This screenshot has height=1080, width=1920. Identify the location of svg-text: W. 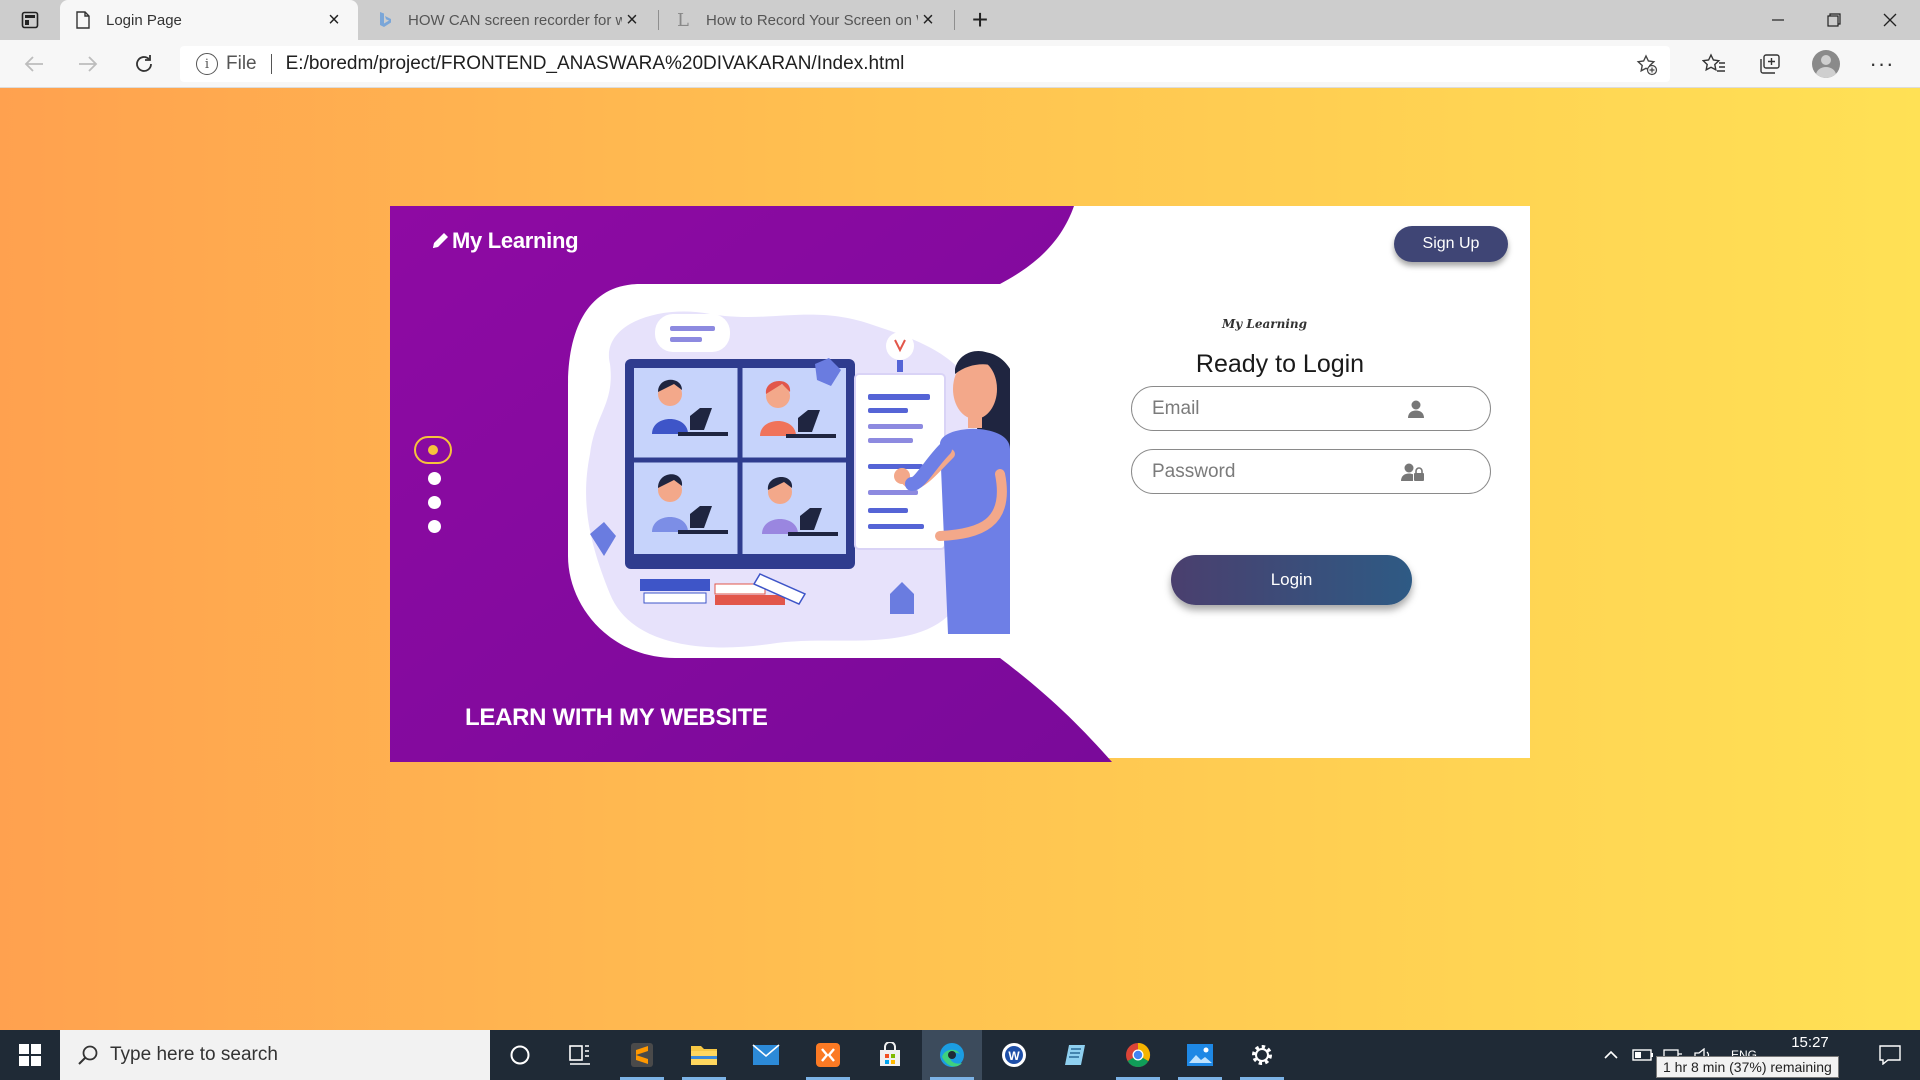
(1014, 1056).